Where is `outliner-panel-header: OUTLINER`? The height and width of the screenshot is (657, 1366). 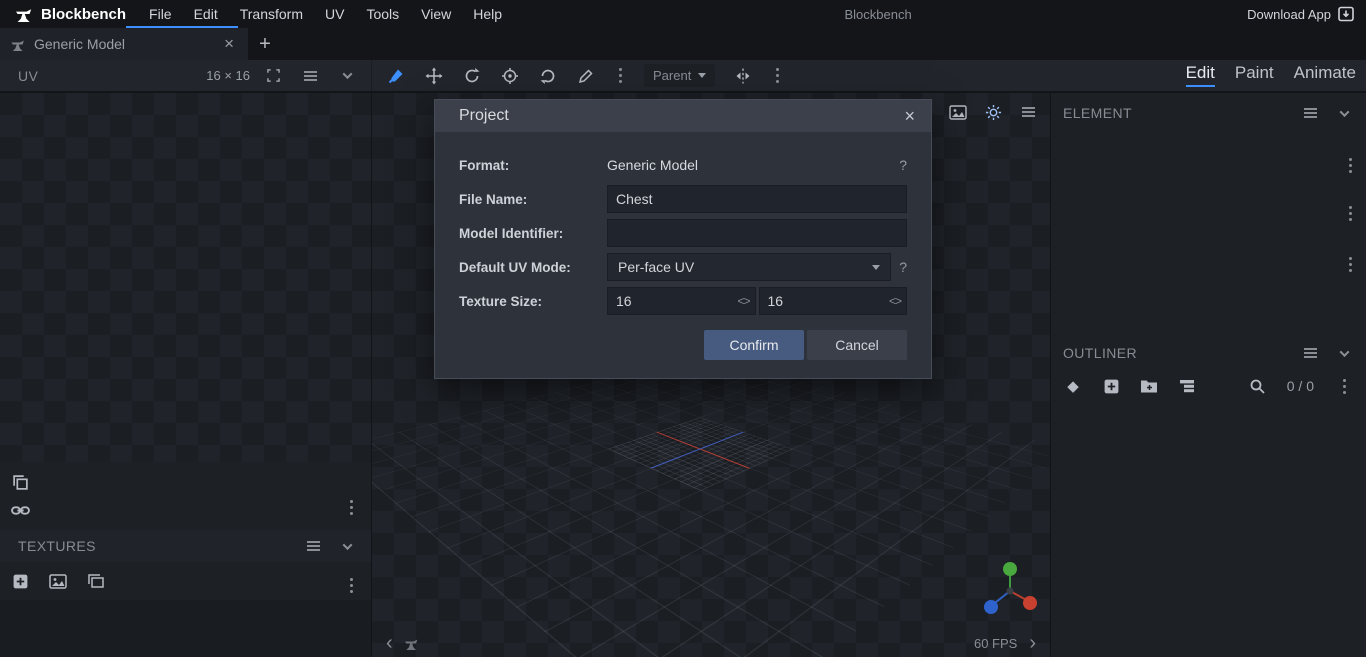
outliner-panel-header: OUTLINER is located at coordinates (1208, 353).